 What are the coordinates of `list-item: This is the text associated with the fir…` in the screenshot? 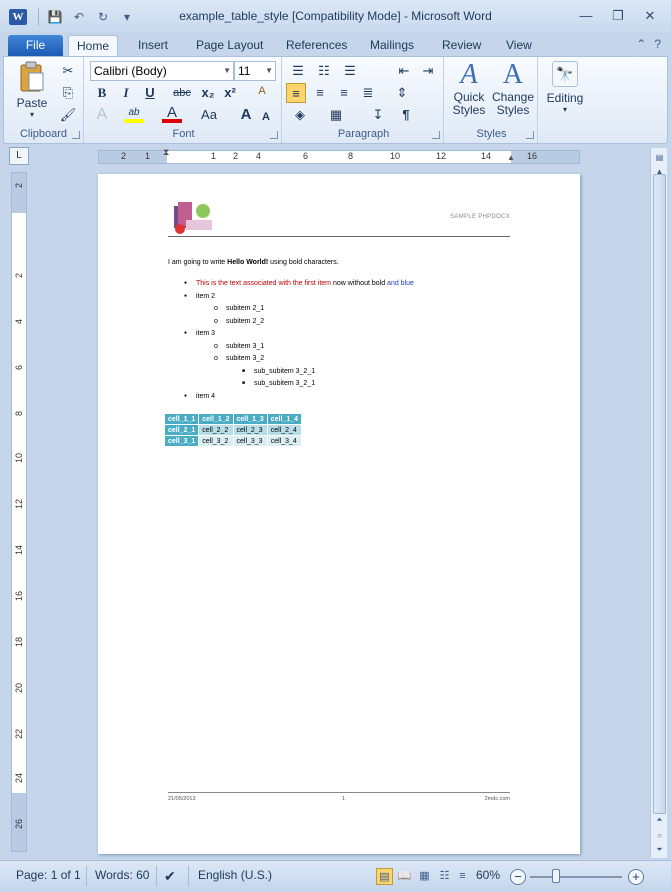 It's located at (305, 283).